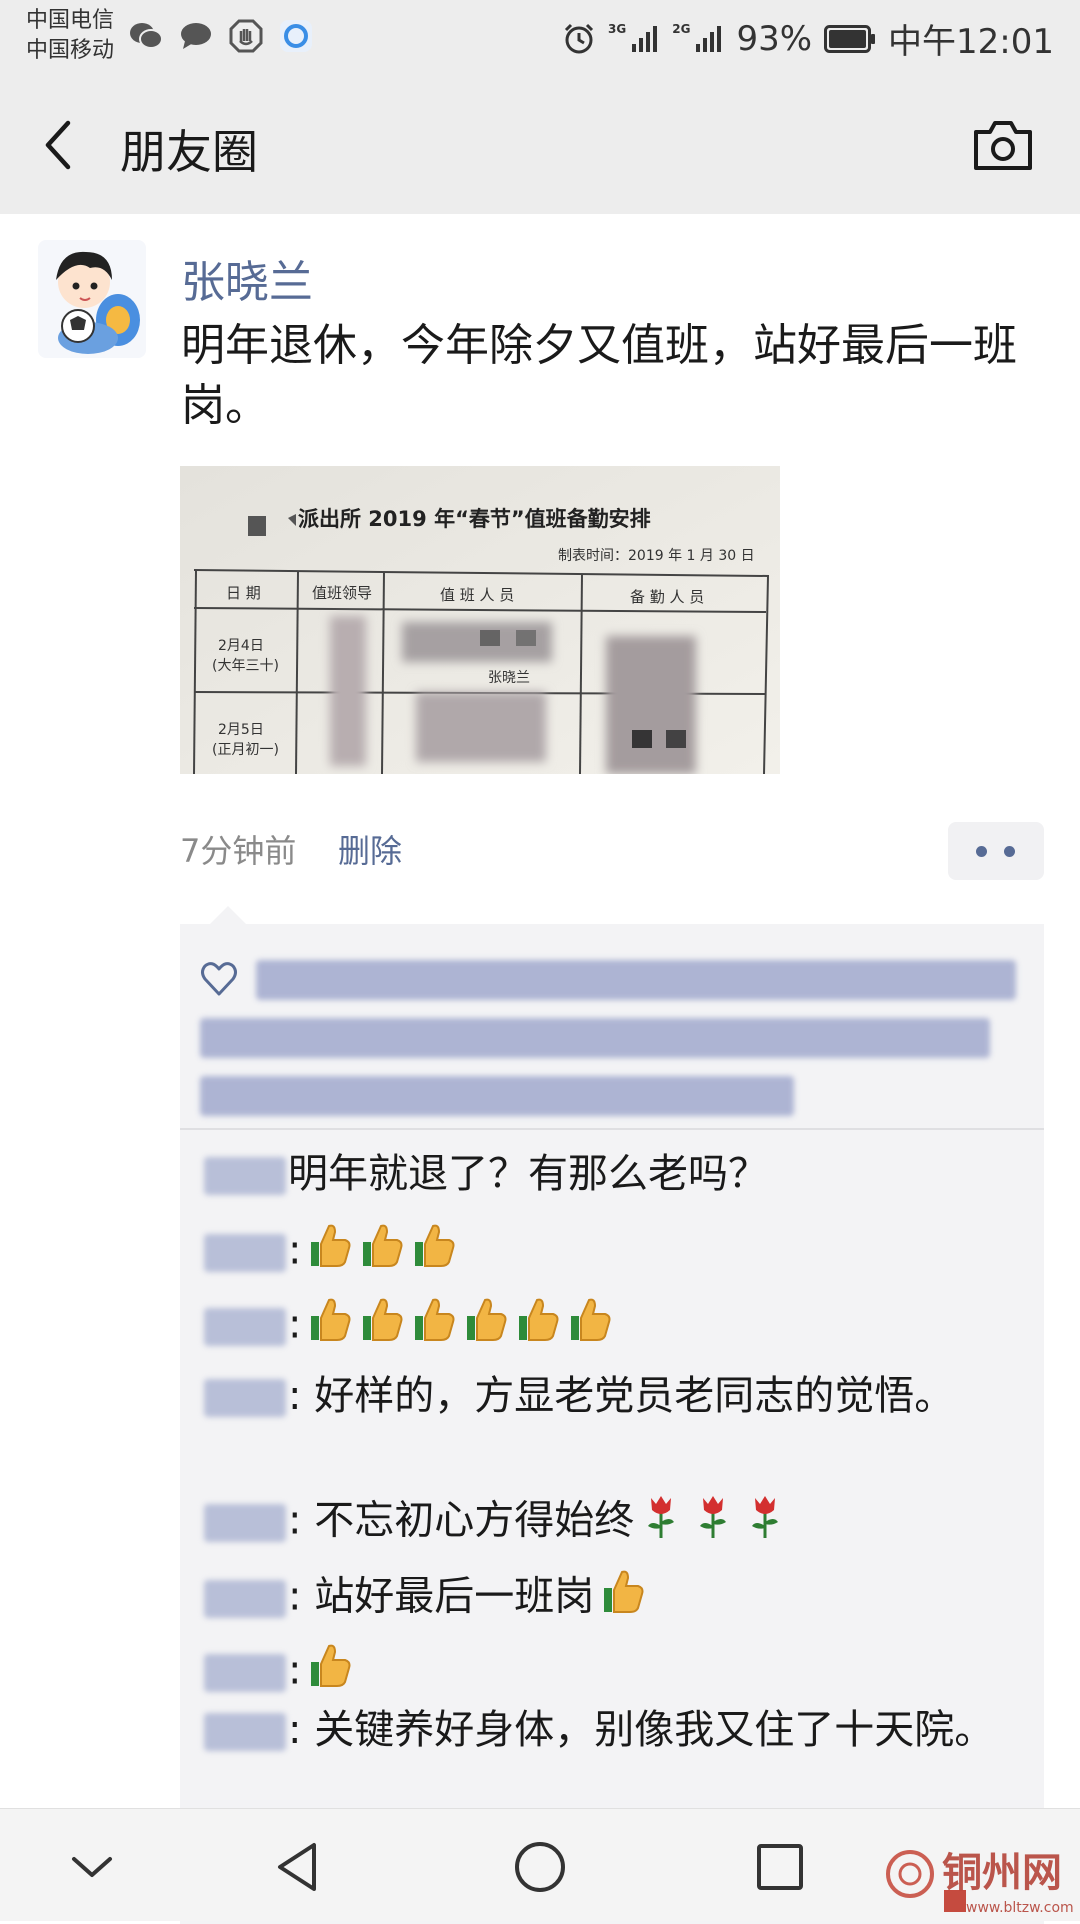 The image size is (1080, 1924). I want to click on photo-col-date: 日 期, so click(243, 593).